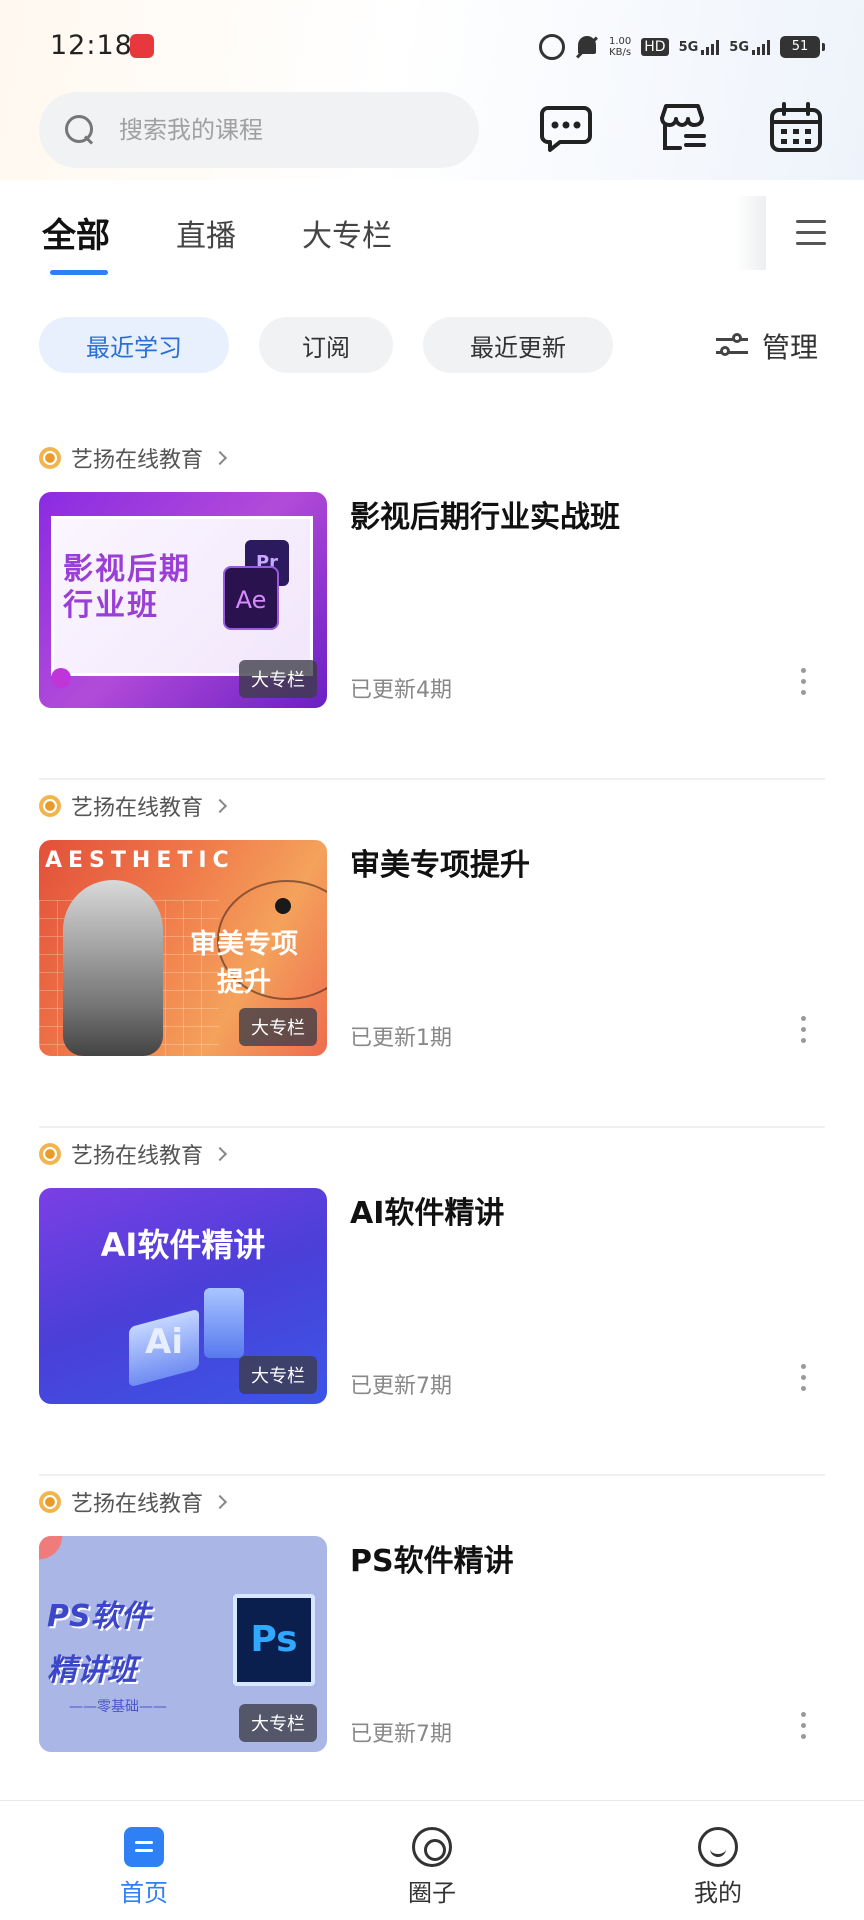 This screenshot has height=1920, width=864. Describe the element at coordinates (144, 1867) in the screenshot. I see `nav-home: 首页` at that location.